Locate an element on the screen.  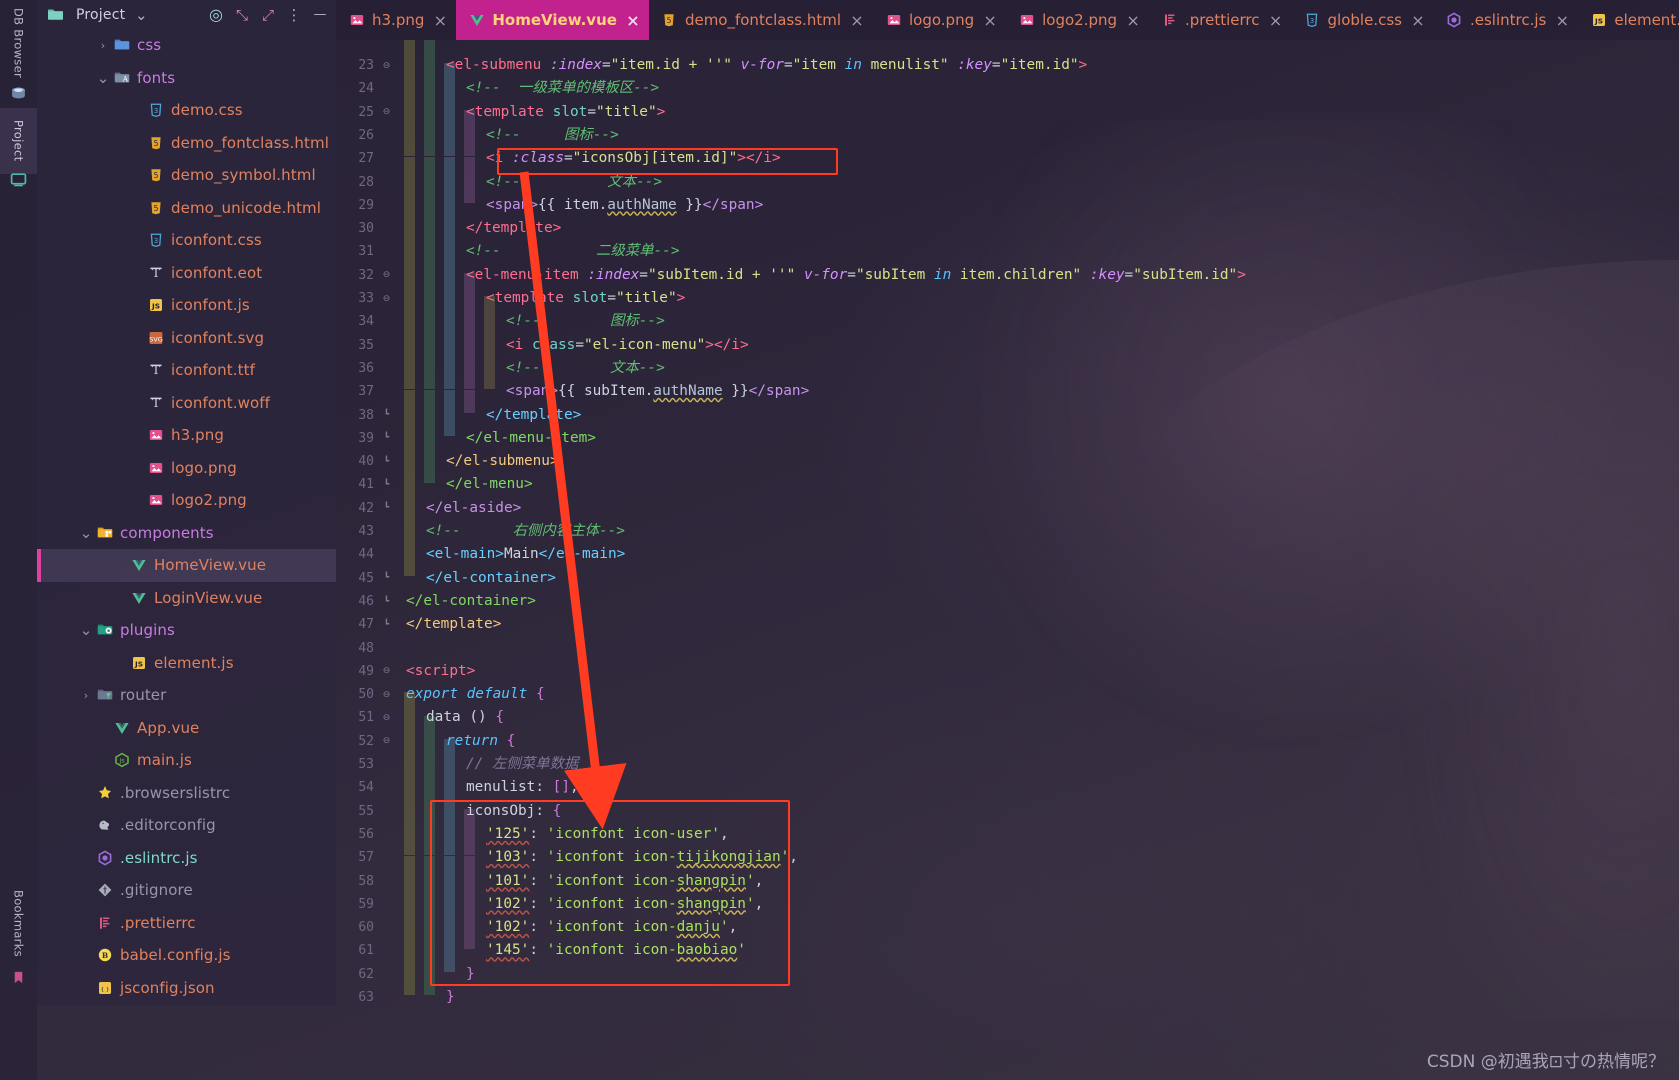
code-line: '102': 'iconfont icon-shangpin', is located at coordinates (624, 904).